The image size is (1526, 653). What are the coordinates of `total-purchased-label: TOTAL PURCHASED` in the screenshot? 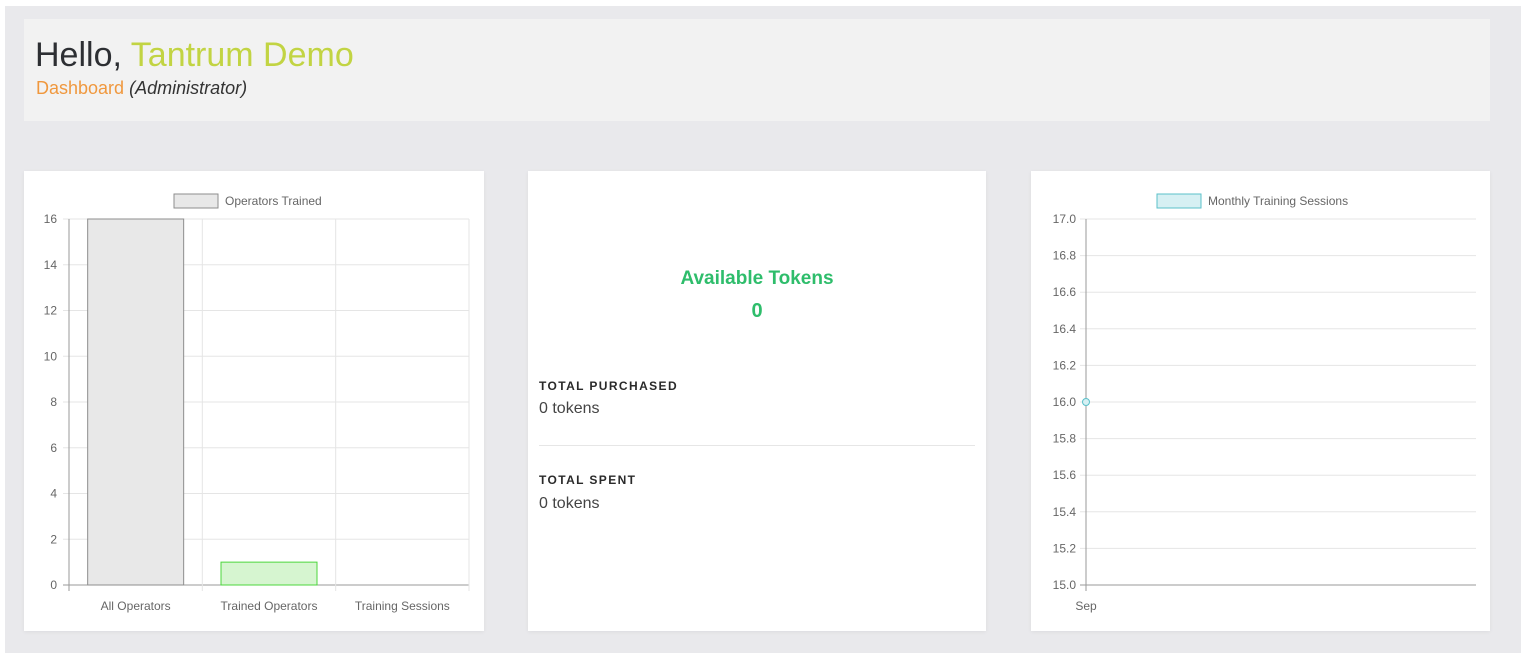 It's located at (609, 386).